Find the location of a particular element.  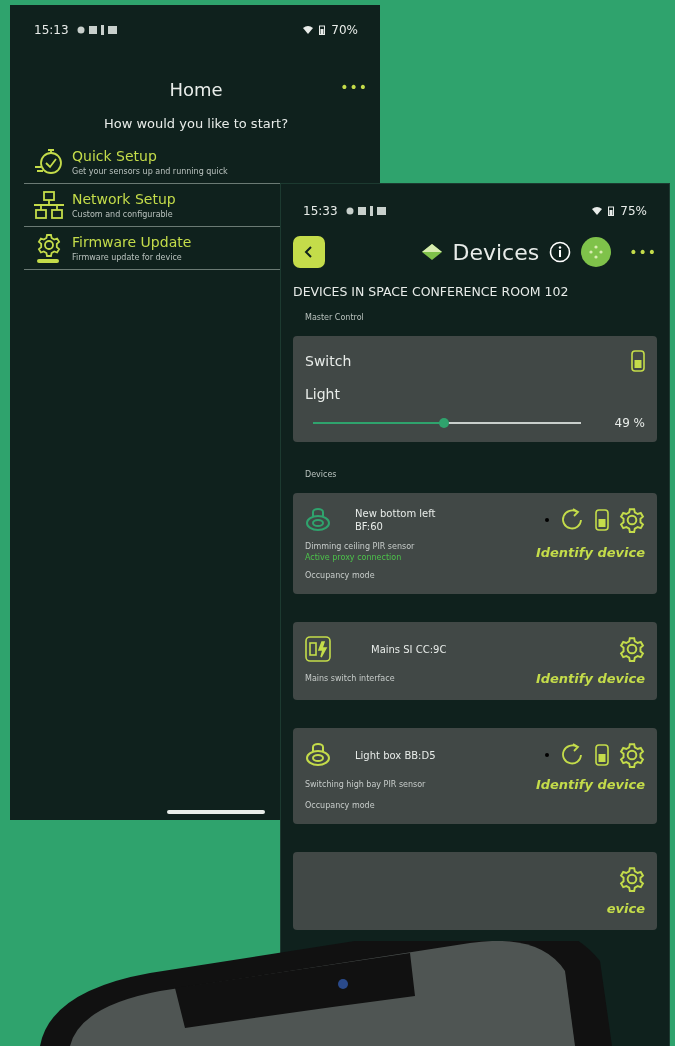

option-title: Network Setup is located at coordinates (124, 199).